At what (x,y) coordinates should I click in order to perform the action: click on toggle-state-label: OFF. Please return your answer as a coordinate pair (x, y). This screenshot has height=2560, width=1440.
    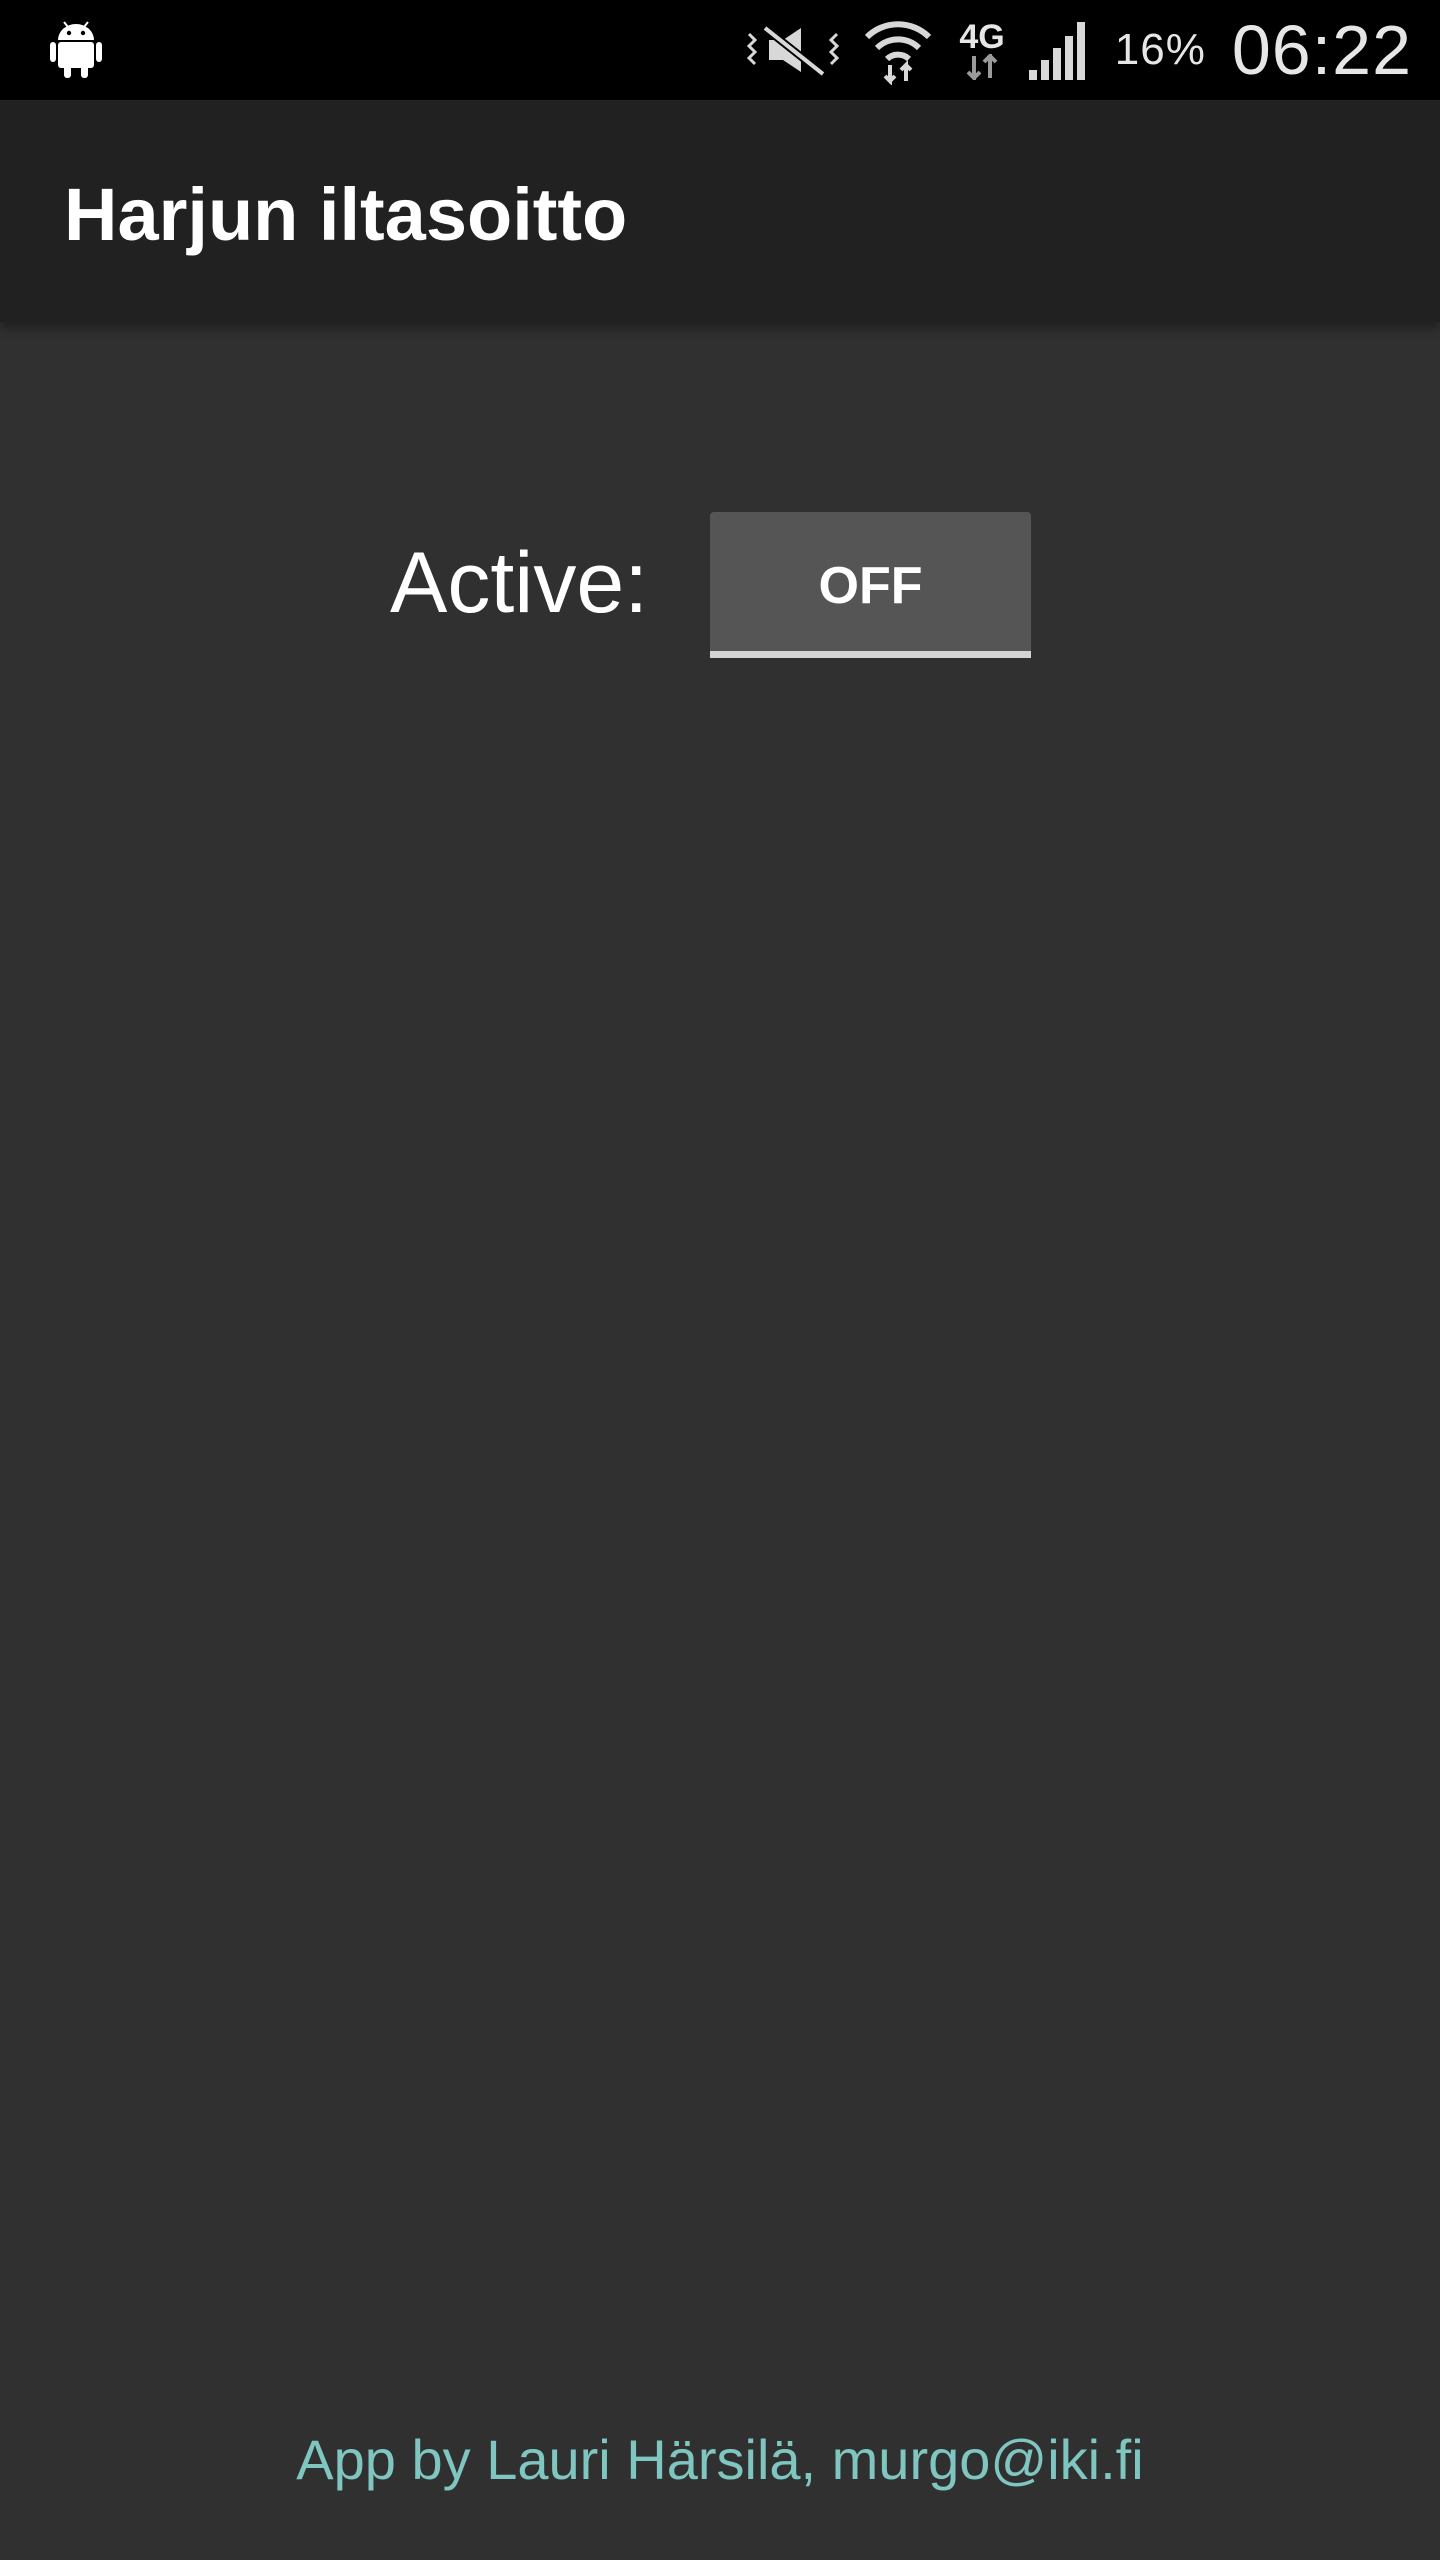
    Looking at the image, I should click on (870, 586).